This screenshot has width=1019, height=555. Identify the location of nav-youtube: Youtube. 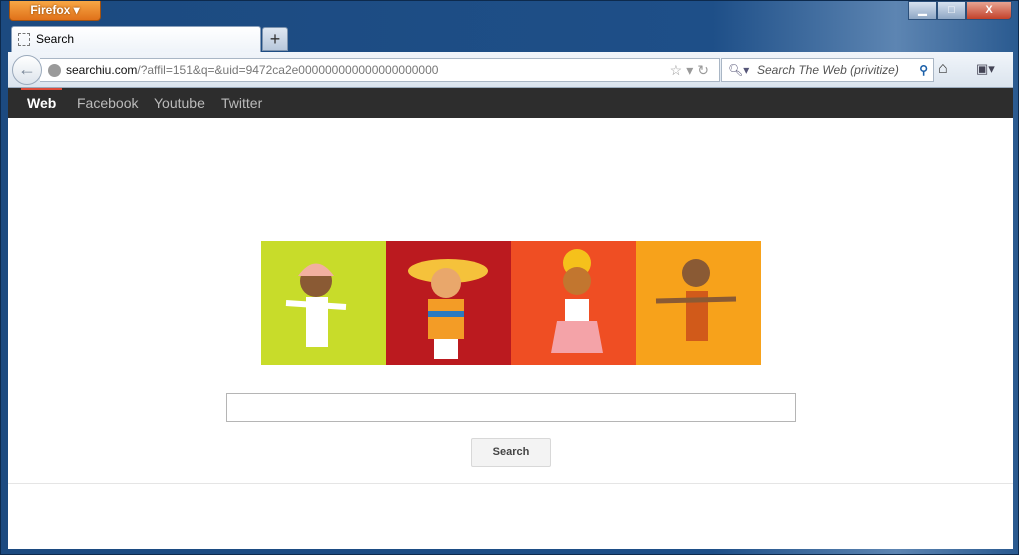
(179, 103).